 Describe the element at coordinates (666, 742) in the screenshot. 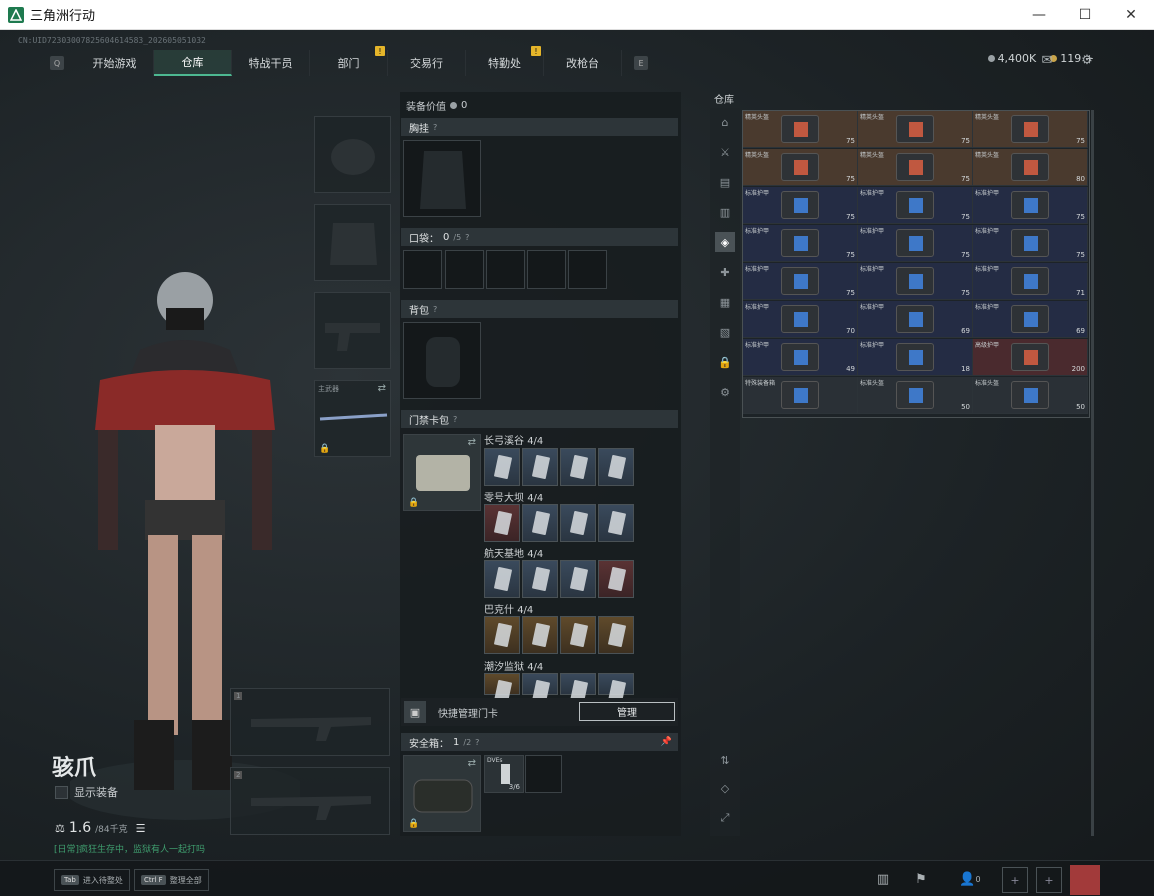

I see `pin-icon: 📌` at that location.